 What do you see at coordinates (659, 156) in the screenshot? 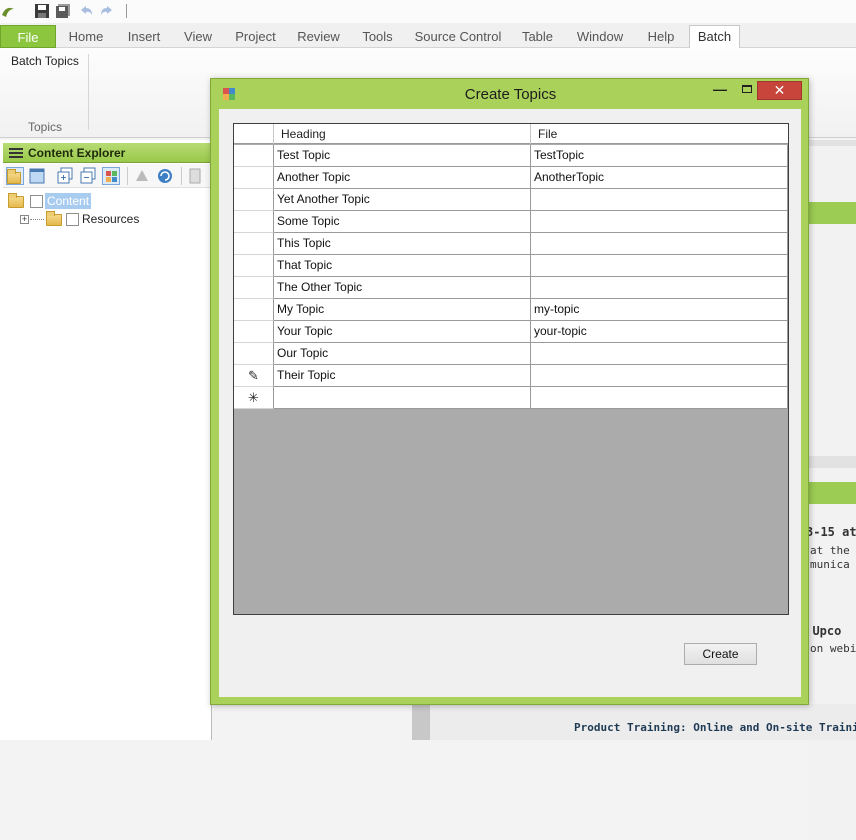
I see `file-cell: TestTopic` at bounding box center [659, 156].